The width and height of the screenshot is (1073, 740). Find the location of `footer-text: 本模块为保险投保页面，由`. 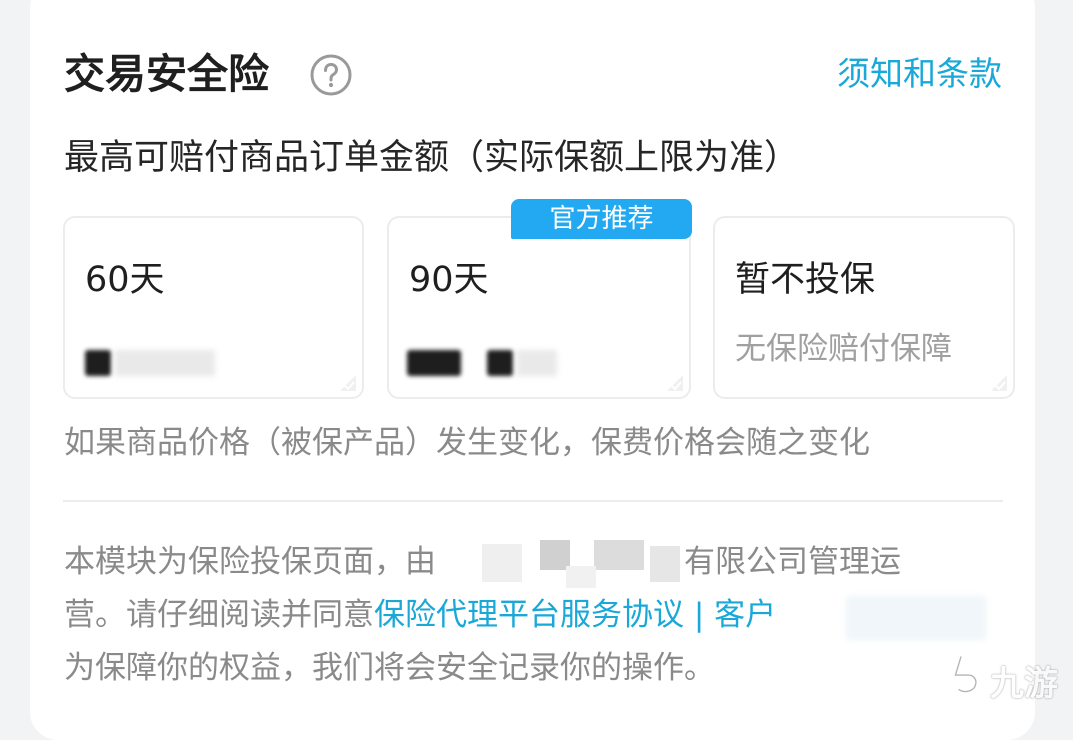

footer-text: 本模块为保险投保页面，由 is located at coordinates (250, 562).